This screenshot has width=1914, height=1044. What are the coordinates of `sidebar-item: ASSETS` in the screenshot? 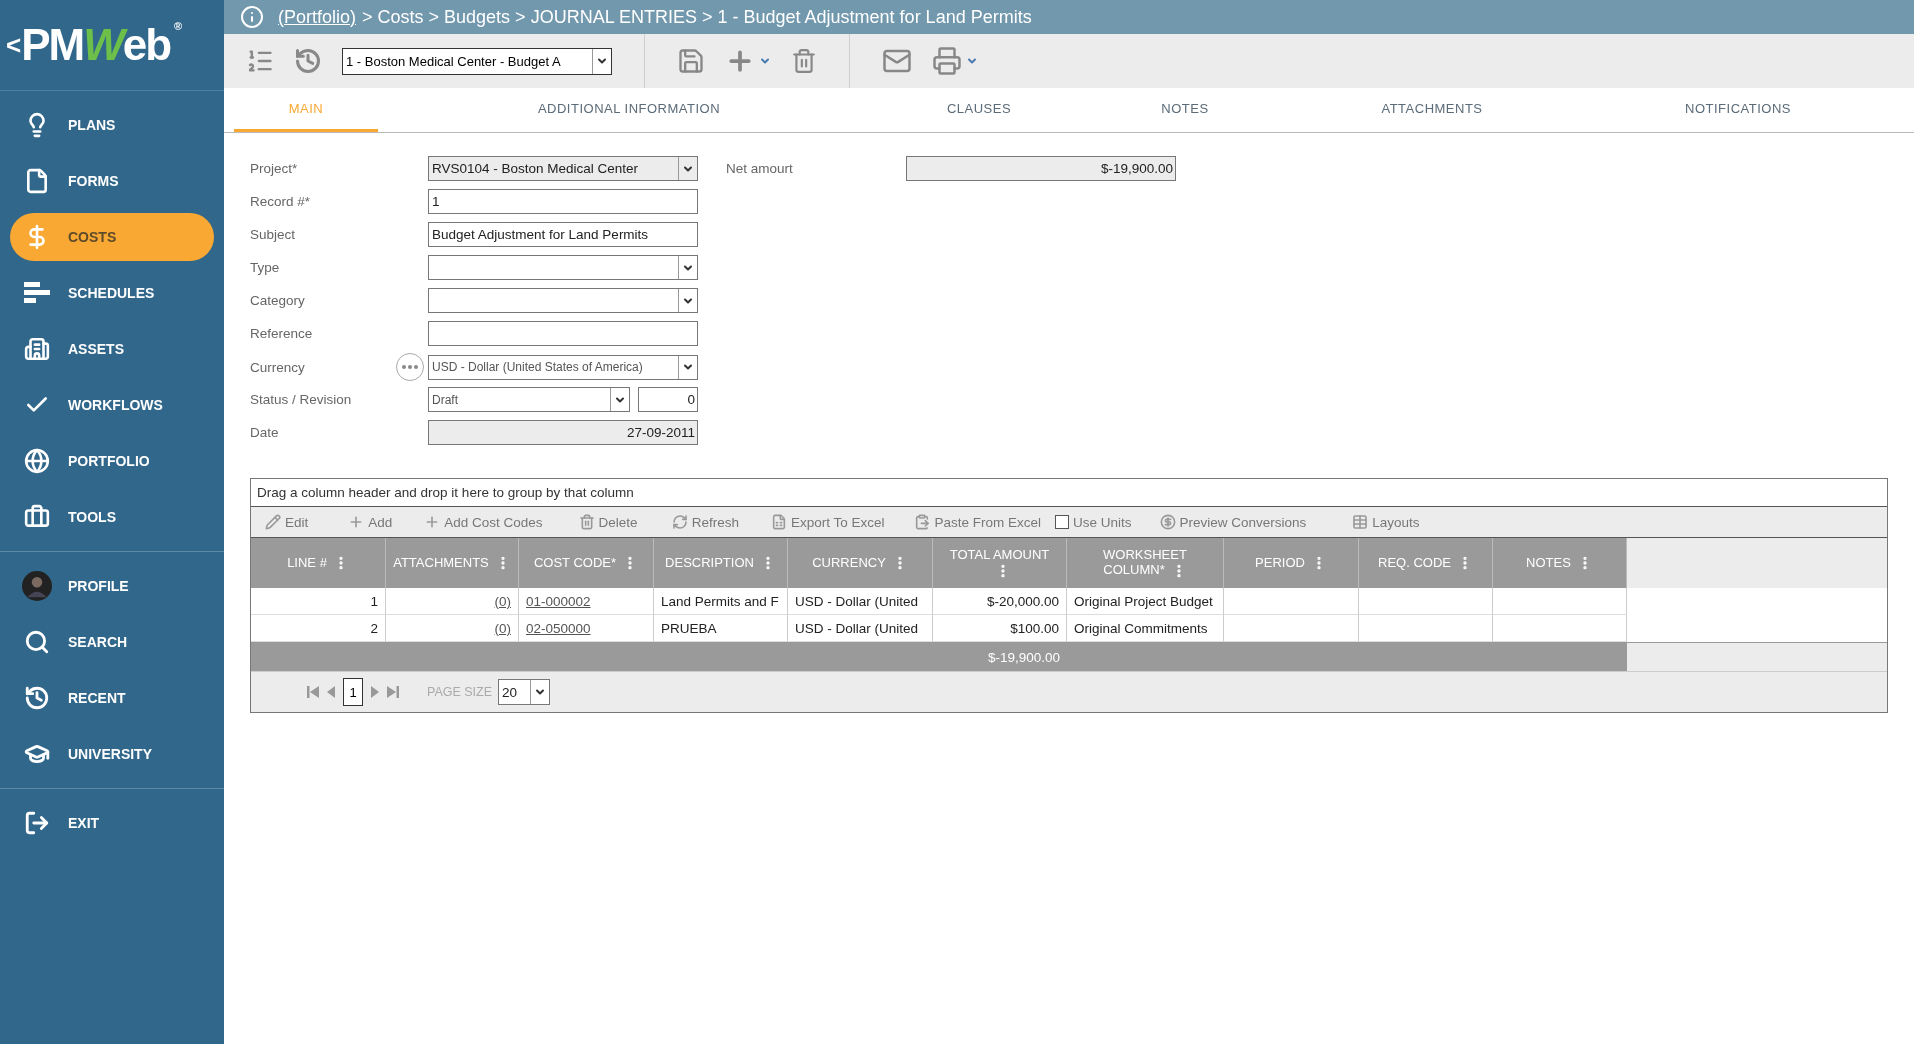 It's located at (112, 349).